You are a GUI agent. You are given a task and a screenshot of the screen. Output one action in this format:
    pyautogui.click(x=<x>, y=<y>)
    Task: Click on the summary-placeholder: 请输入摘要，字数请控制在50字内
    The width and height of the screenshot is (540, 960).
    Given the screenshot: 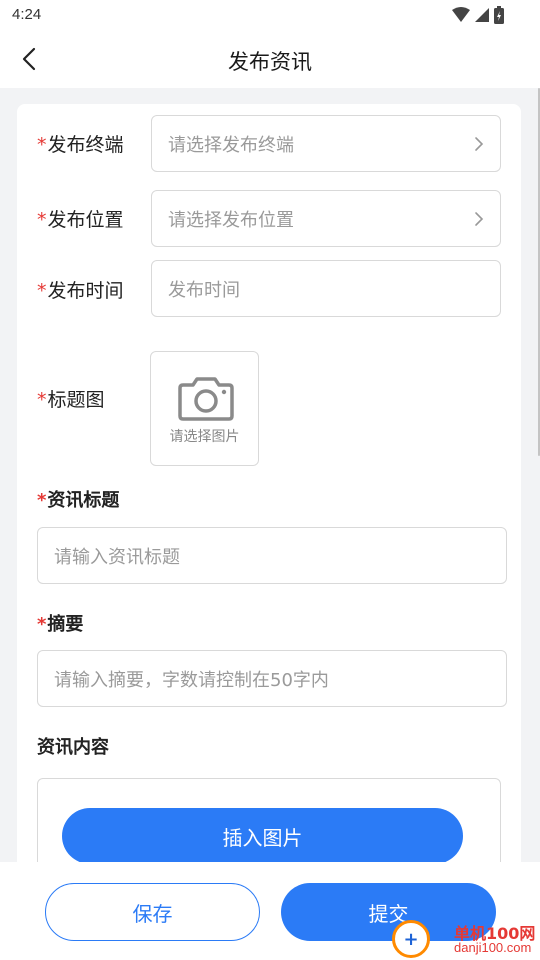 What is the action you would take?
    pyautogui.click(x=191, y=680)
    